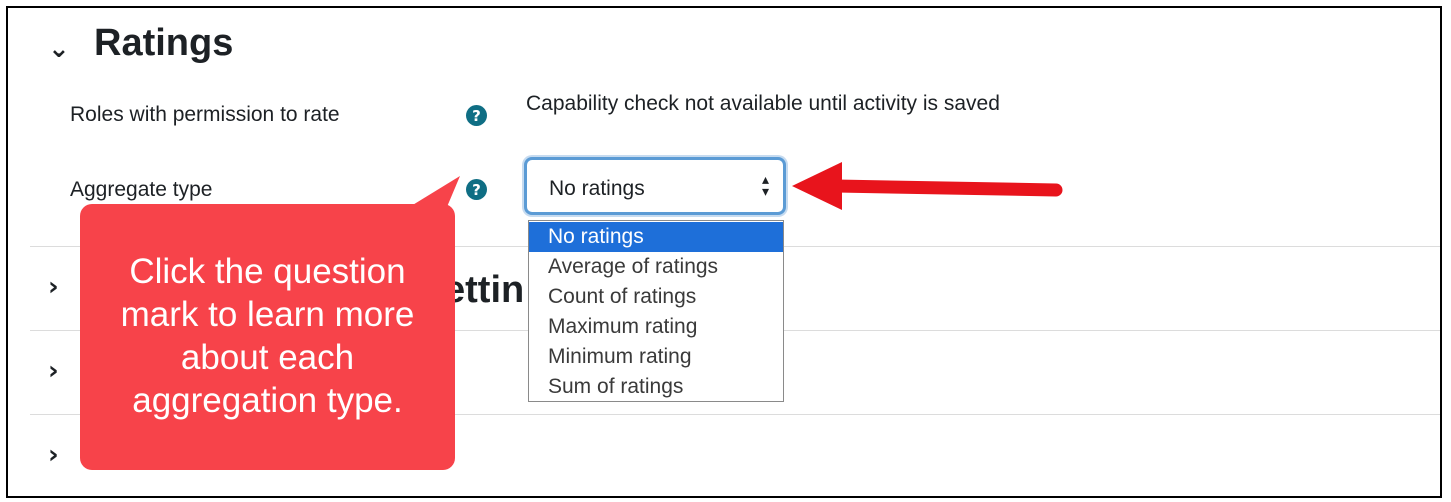 The width and height of the screenshot is (1451, 502). What do you see at coordinates (163, 43) in the screenshot?
I see `section-title-ratings: Ratings` at bounding box center [163, 43].